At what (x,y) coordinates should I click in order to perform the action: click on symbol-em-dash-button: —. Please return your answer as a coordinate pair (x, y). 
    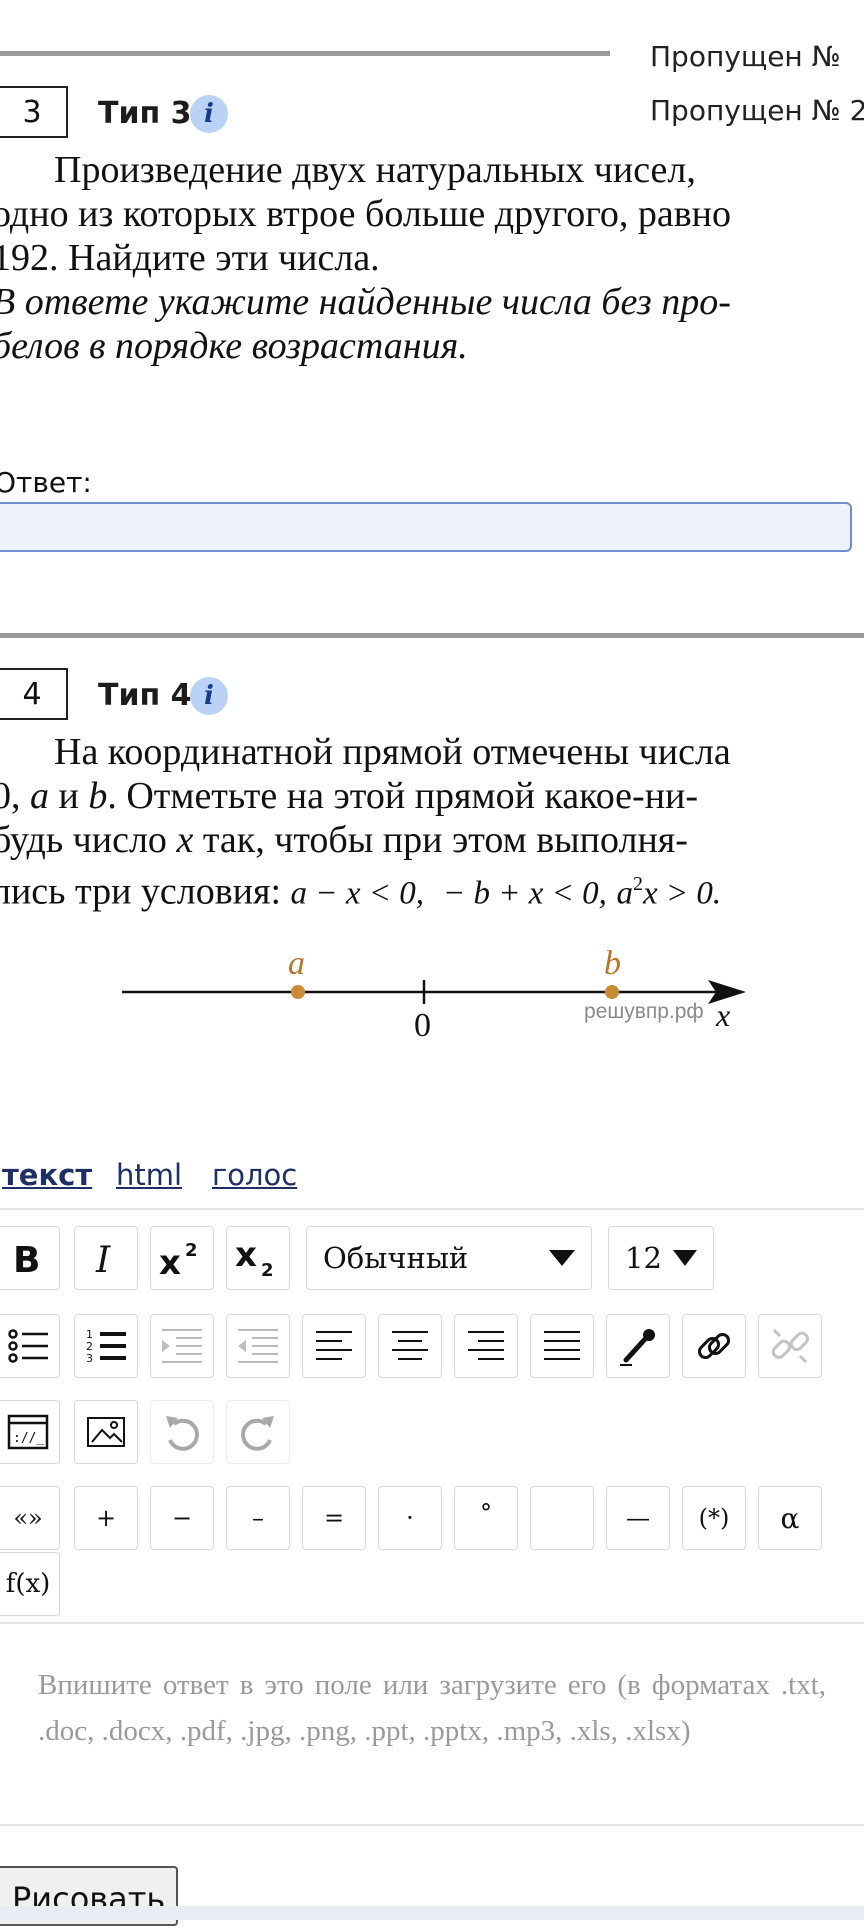
    Looking at the image, I should click on (638, 1518).